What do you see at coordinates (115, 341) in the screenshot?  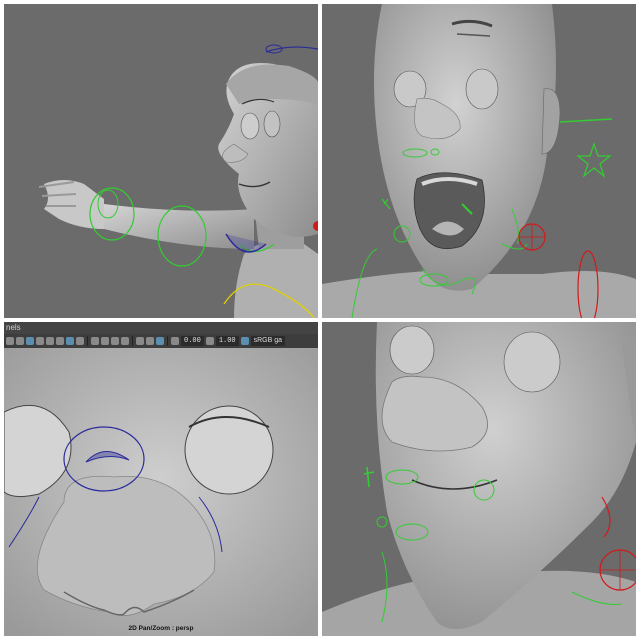 I see `default-material-icon` at bounding box center [115, 341].